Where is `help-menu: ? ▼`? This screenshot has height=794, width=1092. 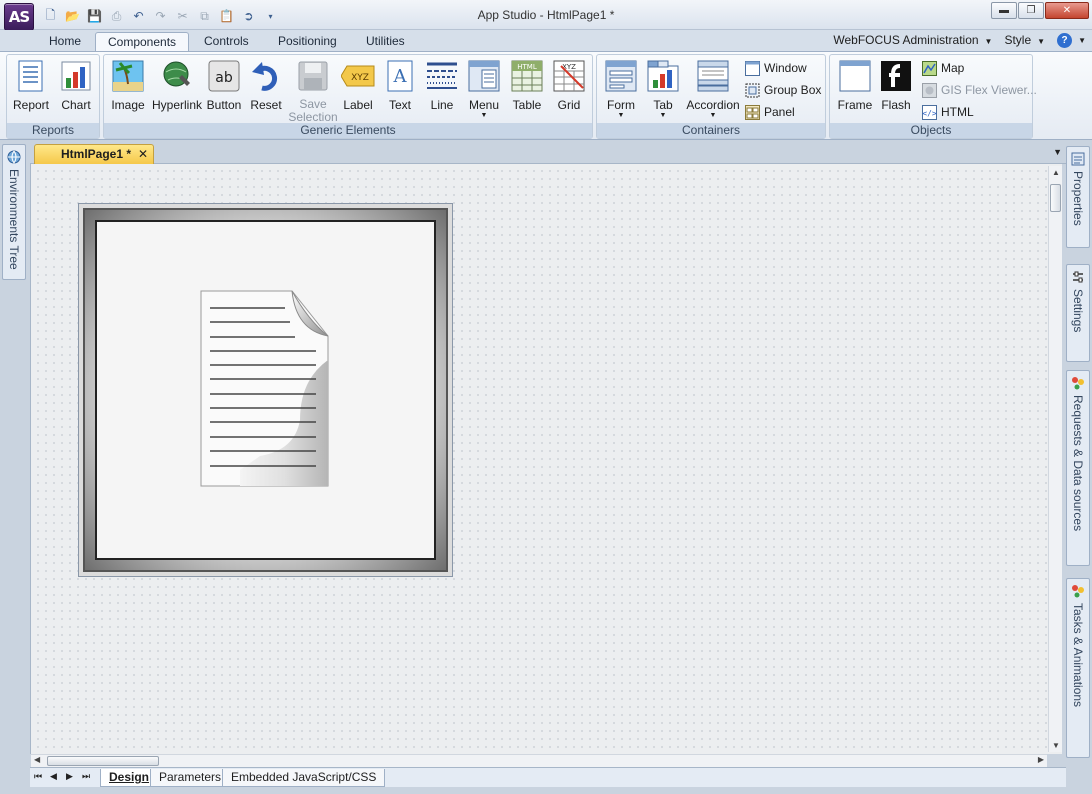
help-menu: ? ▼ is located at coordinates (1071, 40).